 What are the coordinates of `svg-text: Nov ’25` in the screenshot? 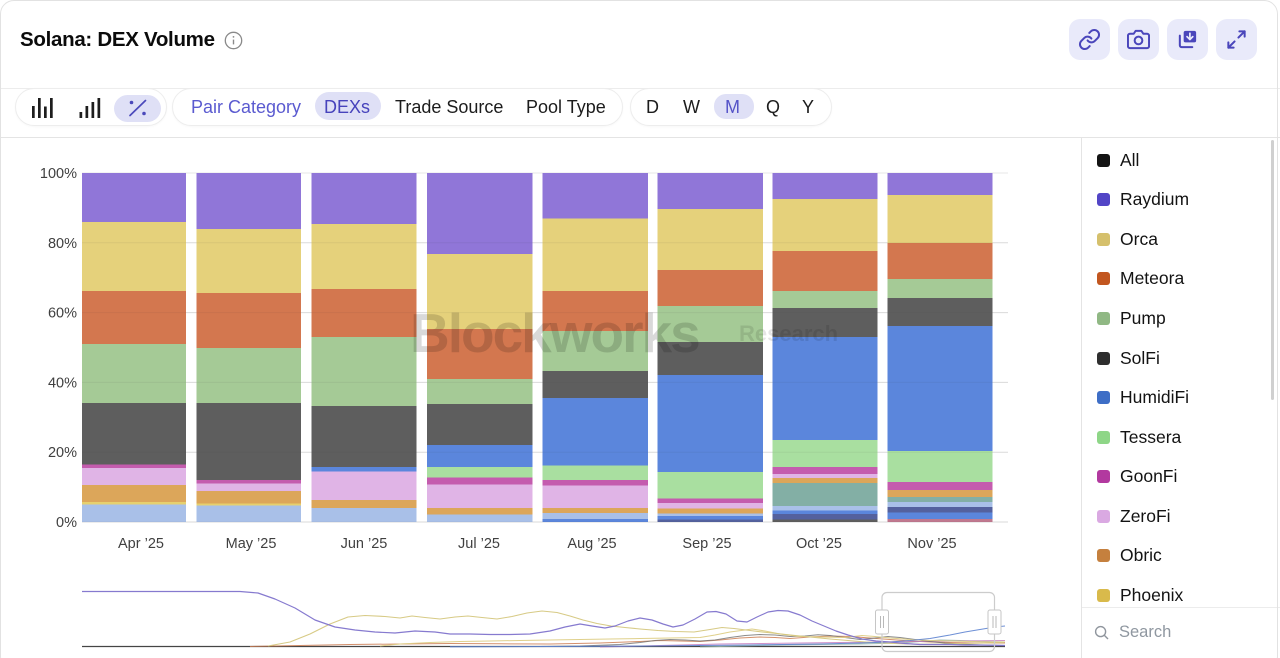 It's located at (931, 544).